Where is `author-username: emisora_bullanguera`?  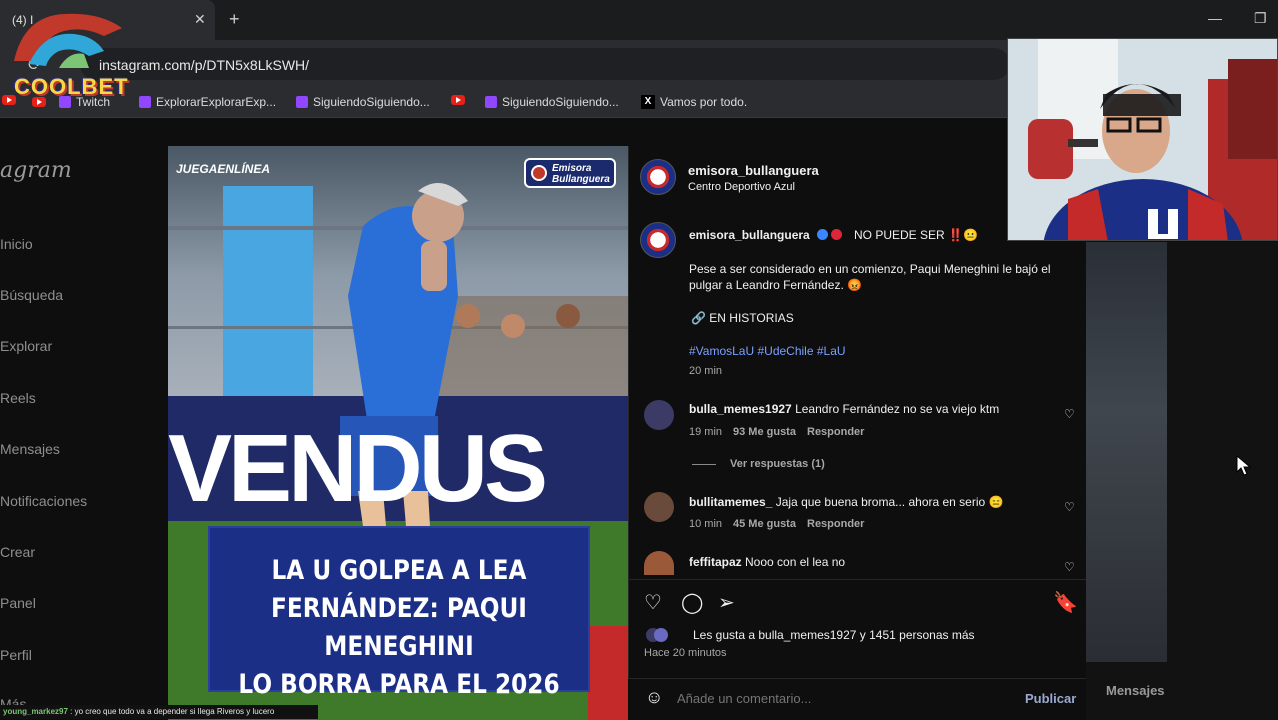 author-username: emisora_bullanguera is located at coordinates (753, 170).